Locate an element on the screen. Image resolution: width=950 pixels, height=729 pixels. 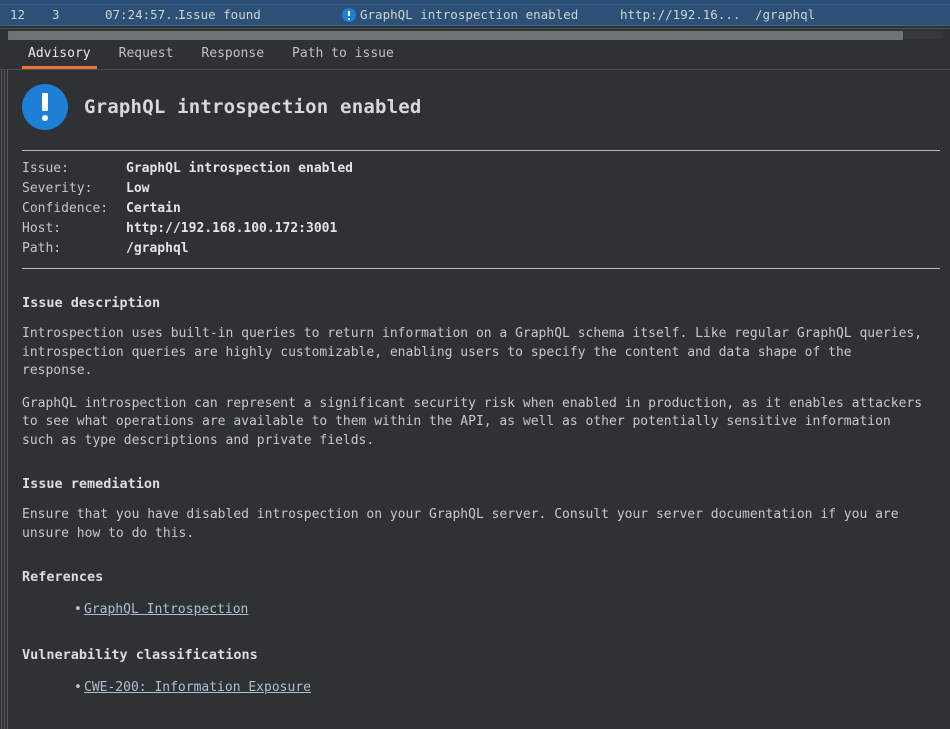
references-list: GraphQL Introspection is located at coordinates (481, 610).